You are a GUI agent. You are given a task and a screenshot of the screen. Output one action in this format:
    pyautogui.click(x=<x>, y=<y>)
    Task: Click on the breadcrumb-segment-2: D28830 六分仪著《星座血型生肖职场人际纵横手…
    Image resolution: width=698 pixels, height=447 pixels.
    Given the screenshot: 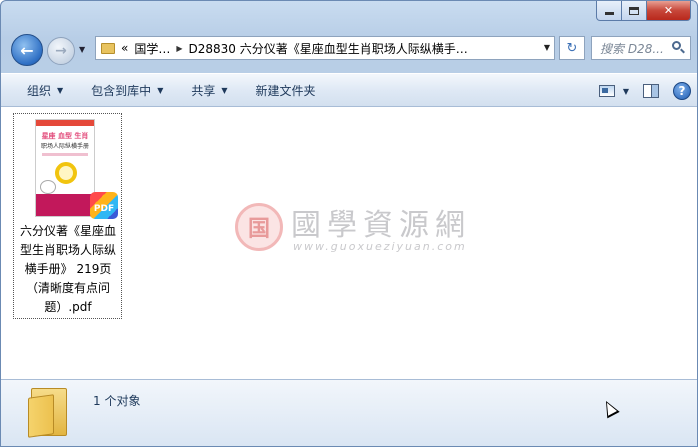 What is the action you would take?
    pyautogui.click(x=328, y=48)
    